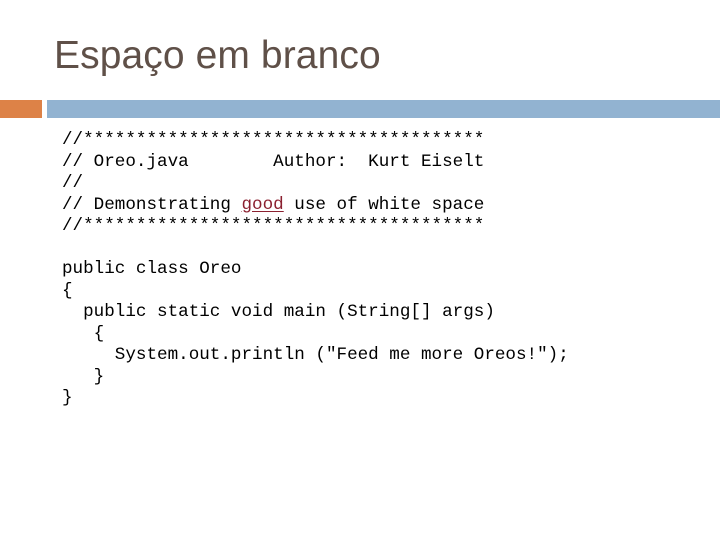 The height and width of the screenshot is (540, 720). I want to click on code-line: public class Oreo, so click(387, 270).